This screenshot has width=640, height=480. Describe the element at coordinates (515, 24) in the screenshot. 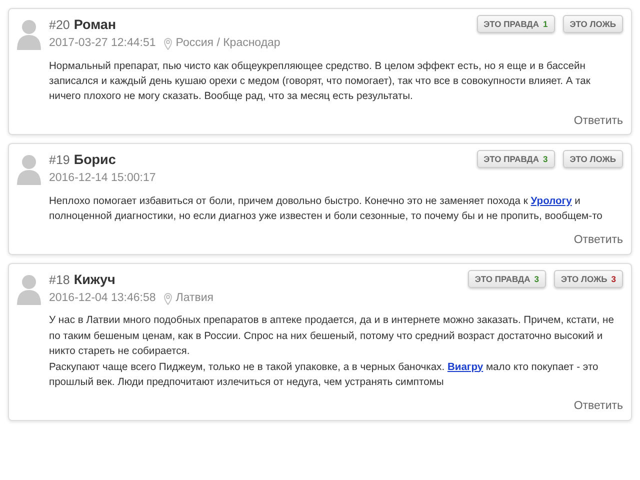

I see `true-vote-button: ЭТО ПРАВДА 1` at that location.